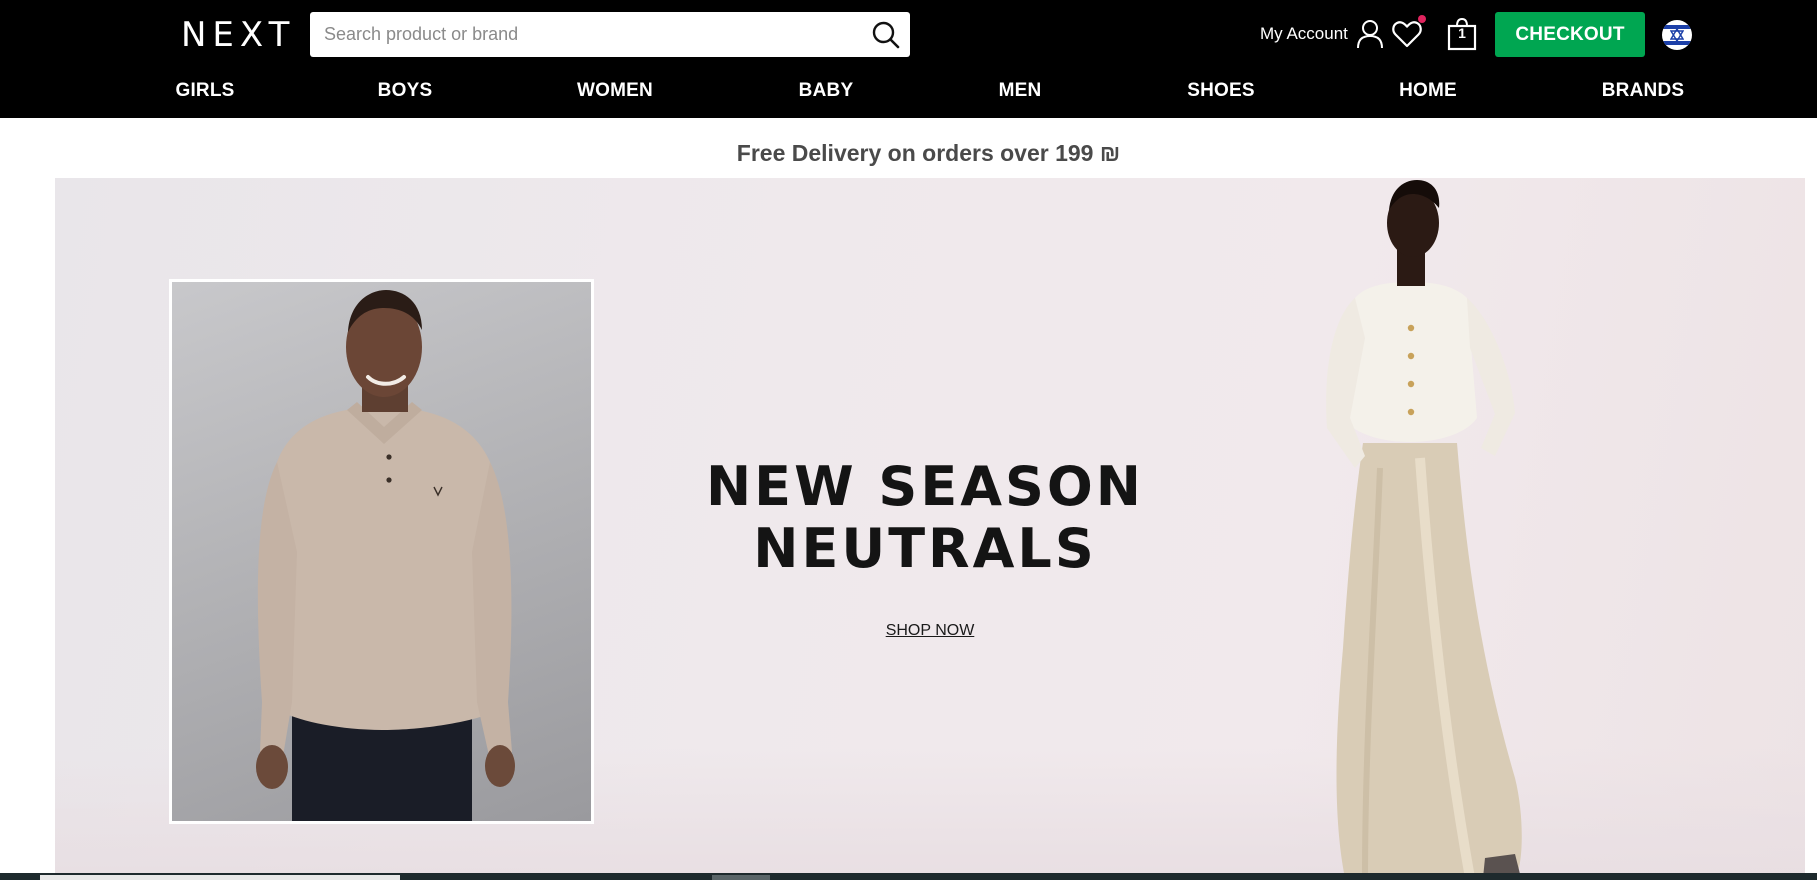 Image resolution: width=1817 pixels, height=880 pixels. What do you see at coordinates (930, 631) in the screenshot?
I see `shop-now-link: SHOP NOW` at bounding box center [930, 631].